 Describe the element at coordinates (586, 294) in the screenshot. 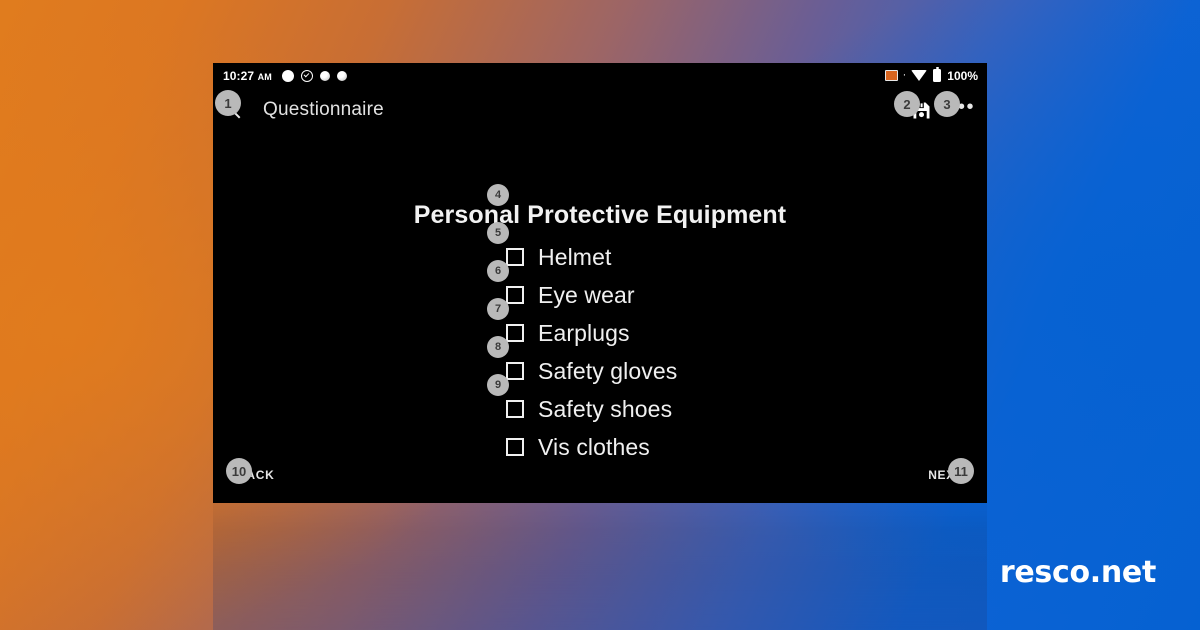

I see `option-label-eye-wear: Eye wear` at that location.